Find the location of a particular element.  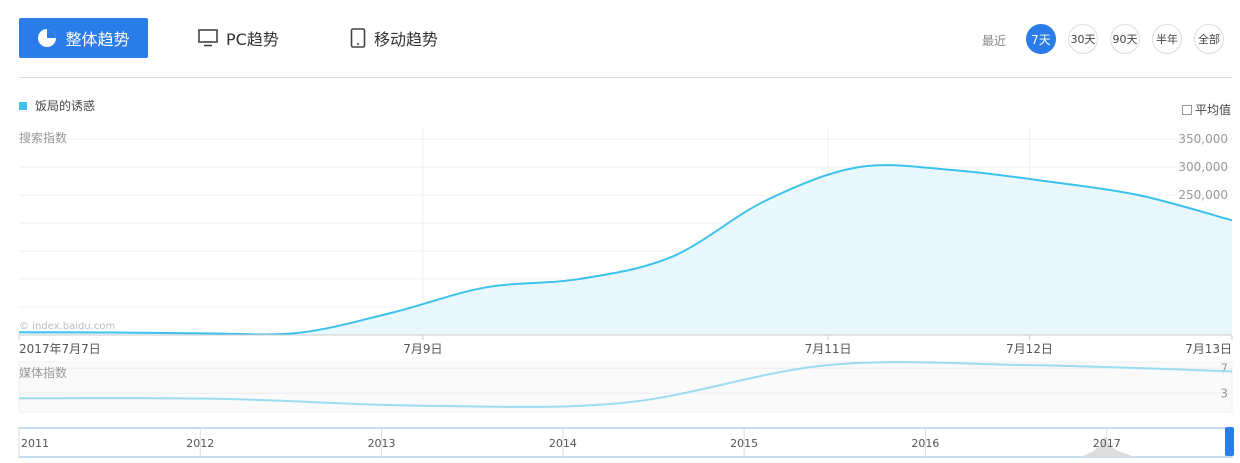

y-axis-label: 搜索指数 is located at coordinates (43, 137).